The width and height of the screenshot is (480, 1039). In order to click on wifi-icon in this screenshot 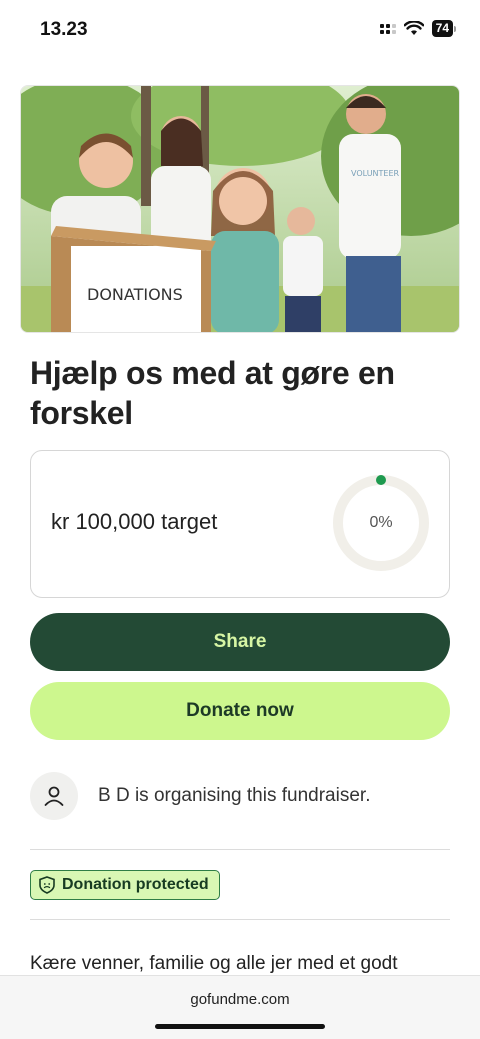, I will do `click(413, 28)`.